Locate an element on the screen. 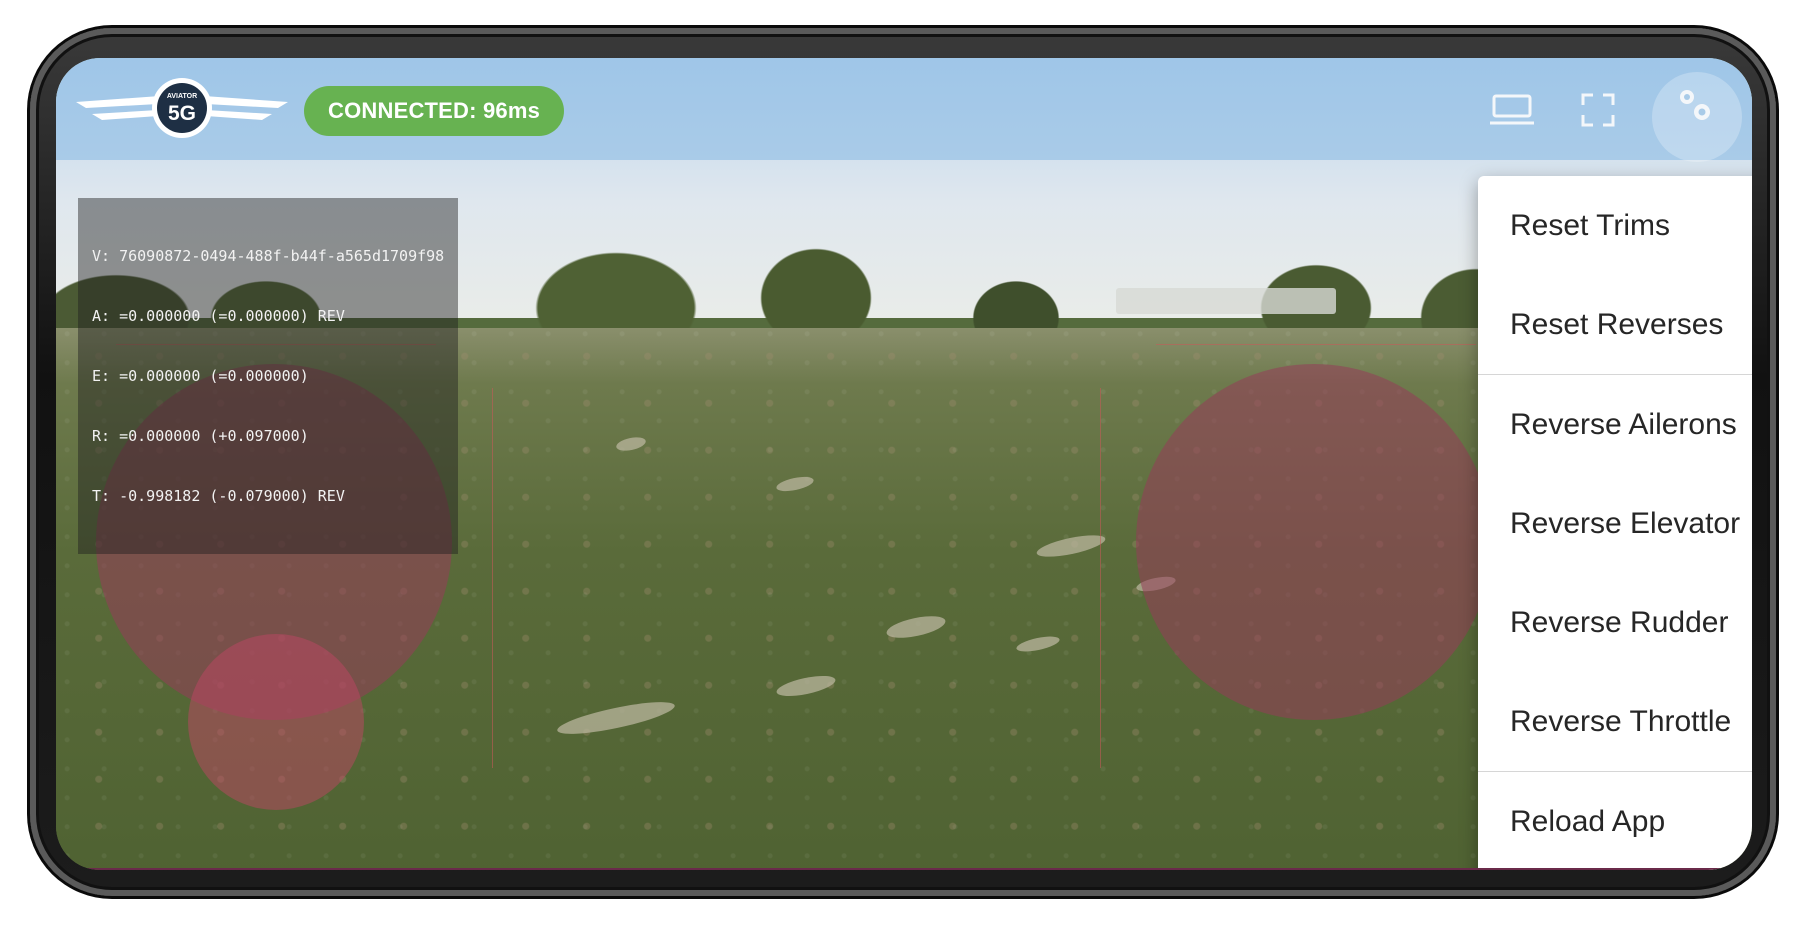 The height and width of the screenshot is (930, 1807). menu-item-reverse-throttle: Reverse Throttle is located at coordinates (1615, 721).